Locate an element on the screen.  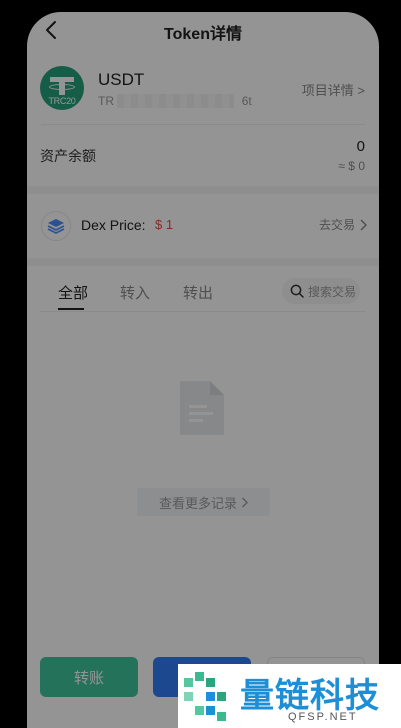
watermark-domain: QFSP.NET is located at coordinates (323, 717).